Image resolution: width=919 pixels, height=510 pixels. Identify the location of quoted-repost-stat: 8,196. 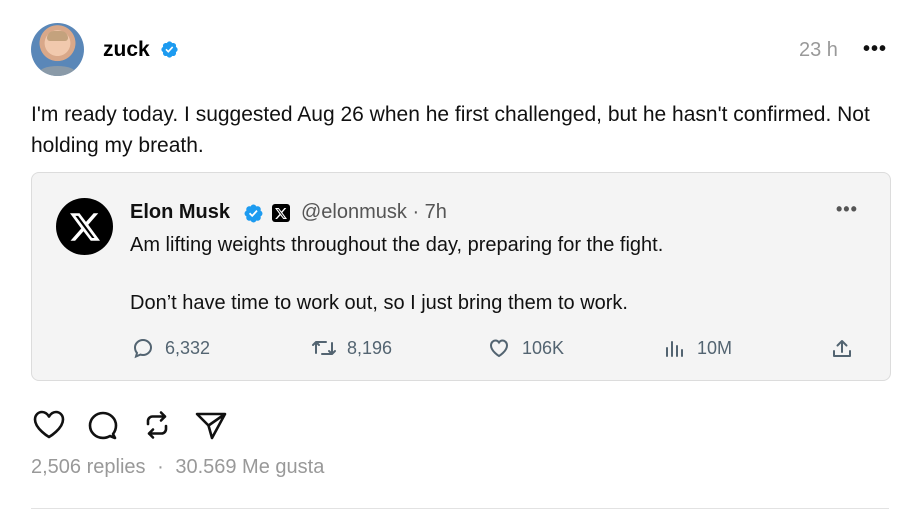
(351, 348).